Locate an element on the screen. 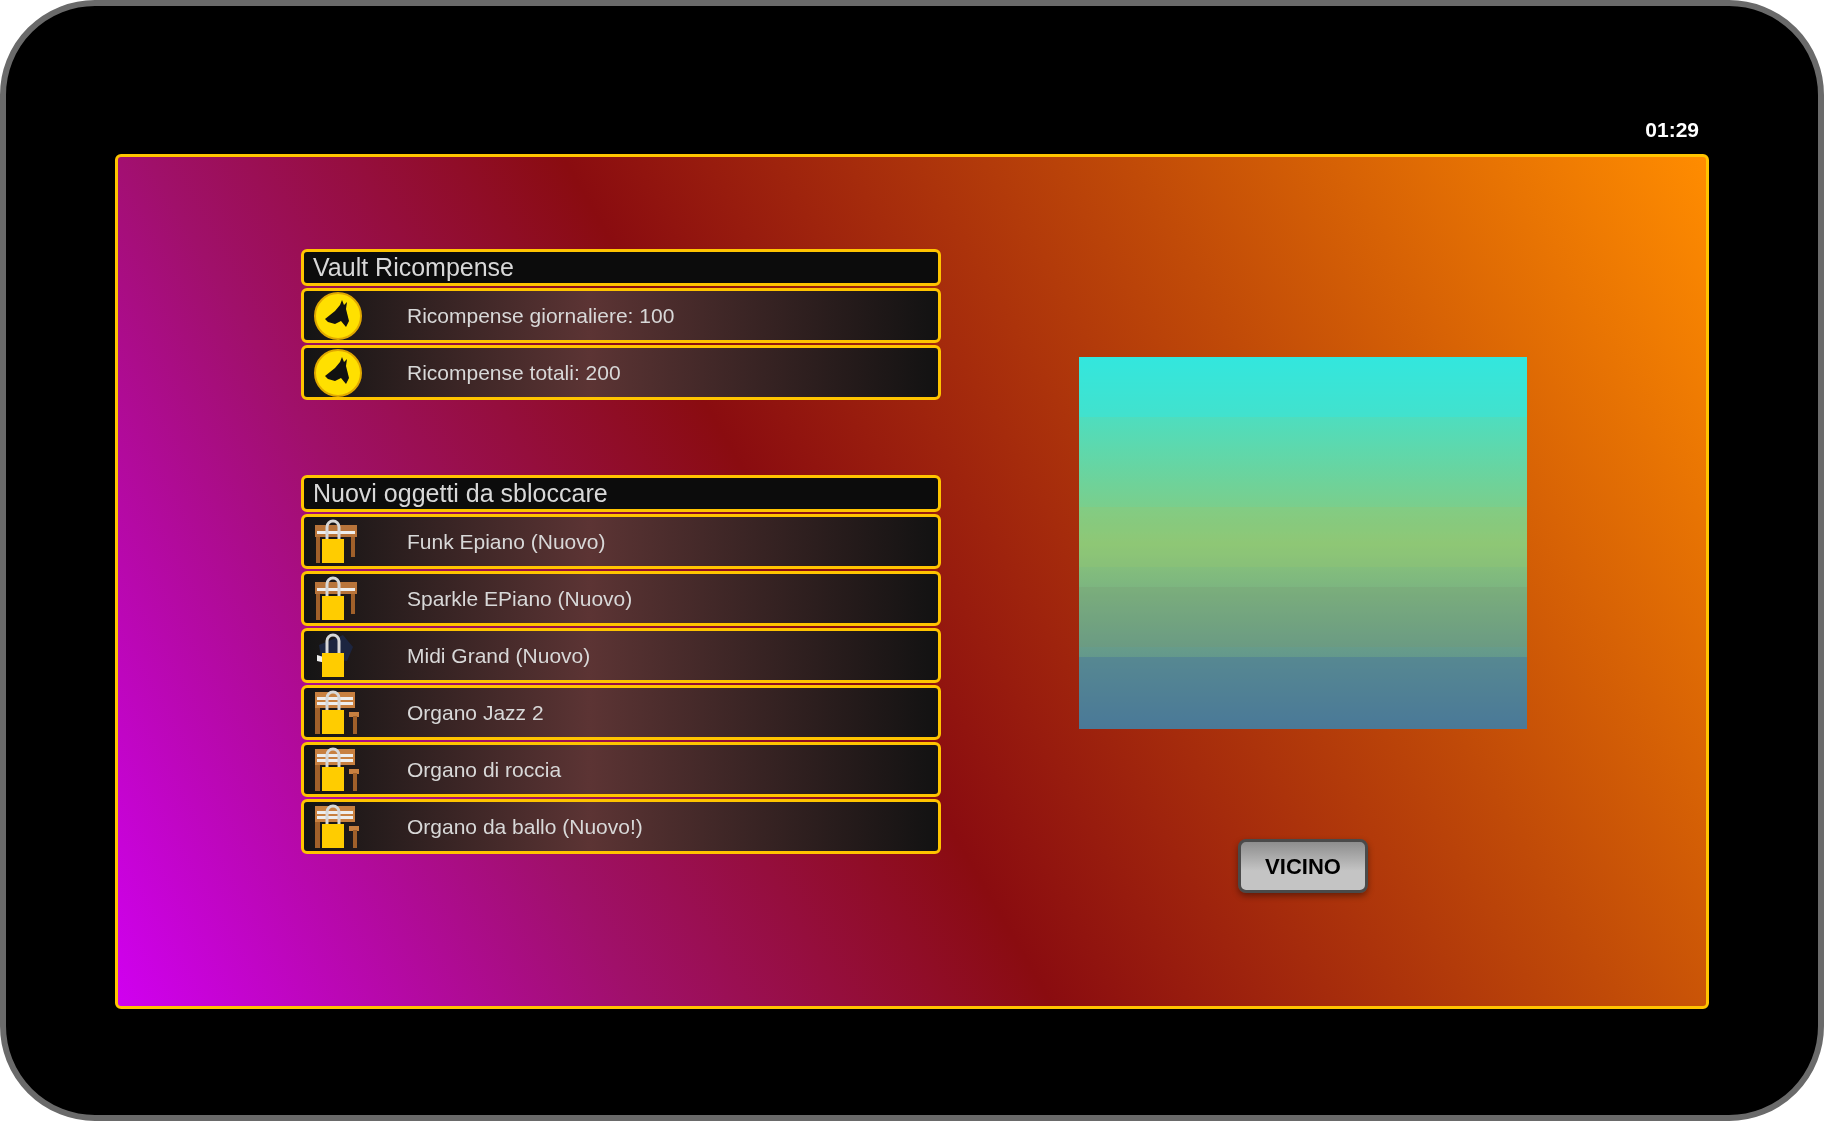 The height and width of the screenshot is (1121, 1824). row-label: Ricompense giornaliere: 100 is located at coordinates (541, 315).